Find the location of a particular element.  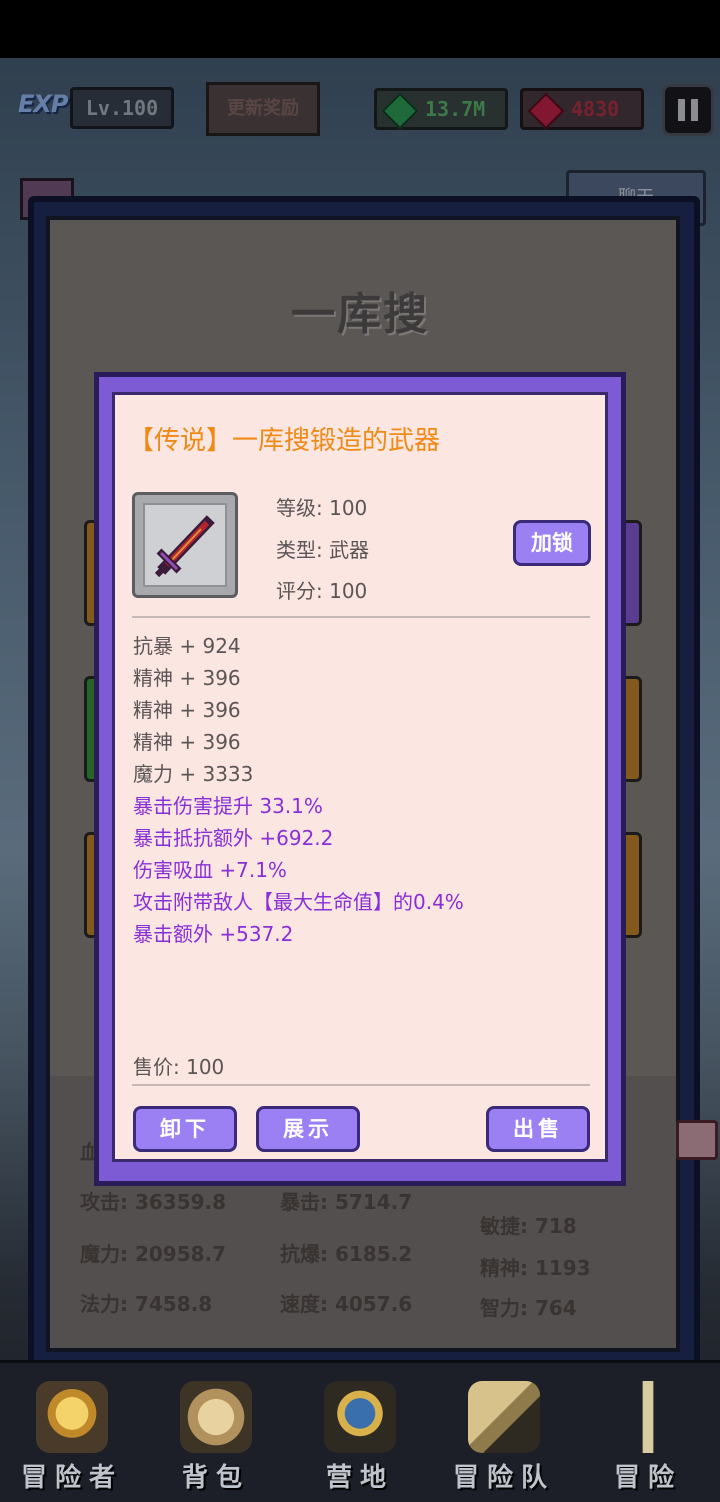

extra-attr: 暴击额外 +537.2 is located at coordinates (213, 934).